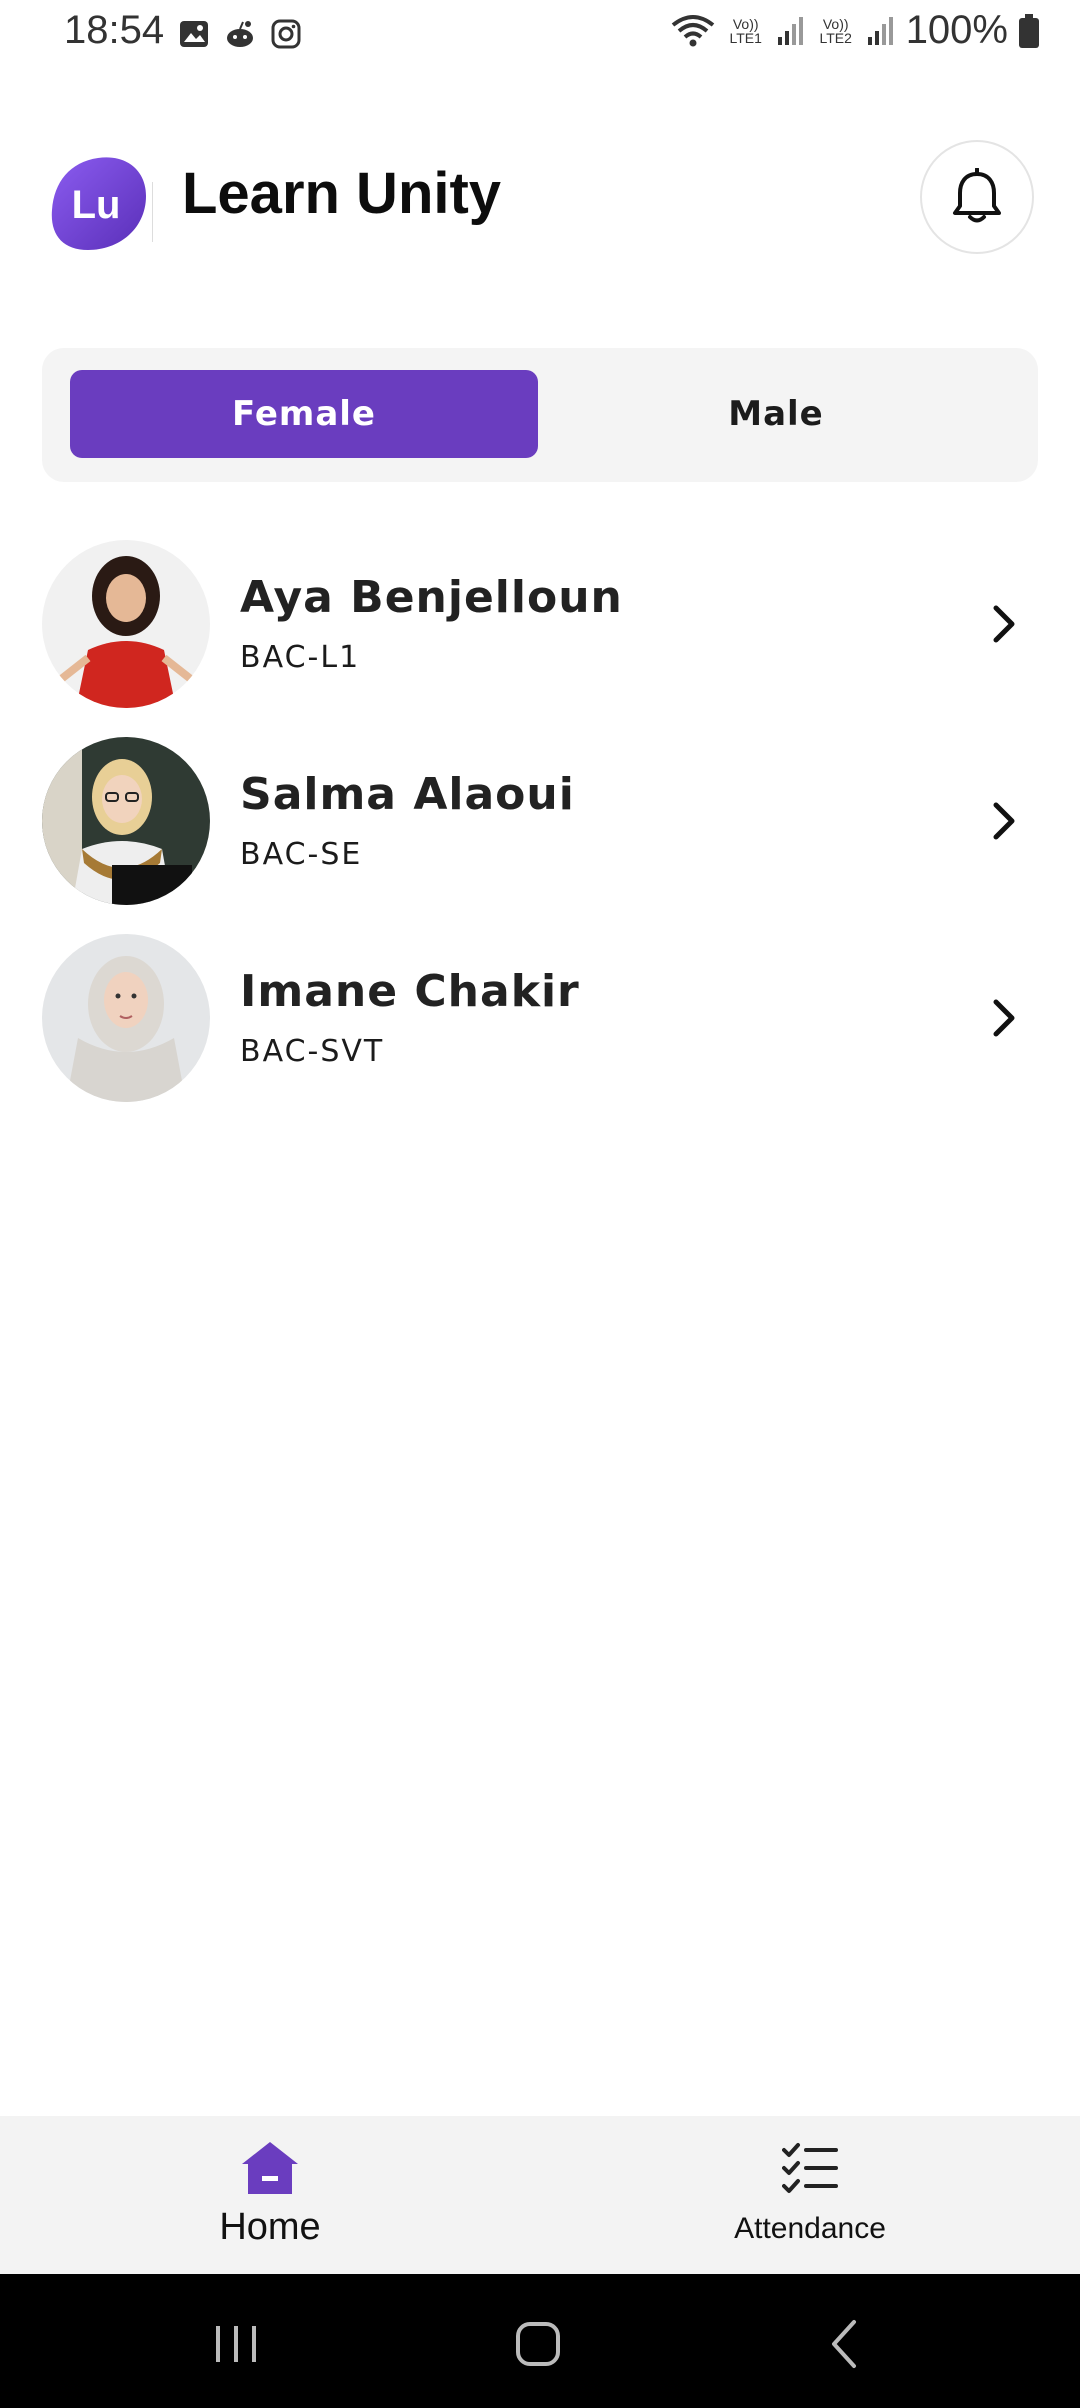  Describe the element at coordinates (810, 2195) in the screenshot. I see `nav-attendance: Attendance` at that location.